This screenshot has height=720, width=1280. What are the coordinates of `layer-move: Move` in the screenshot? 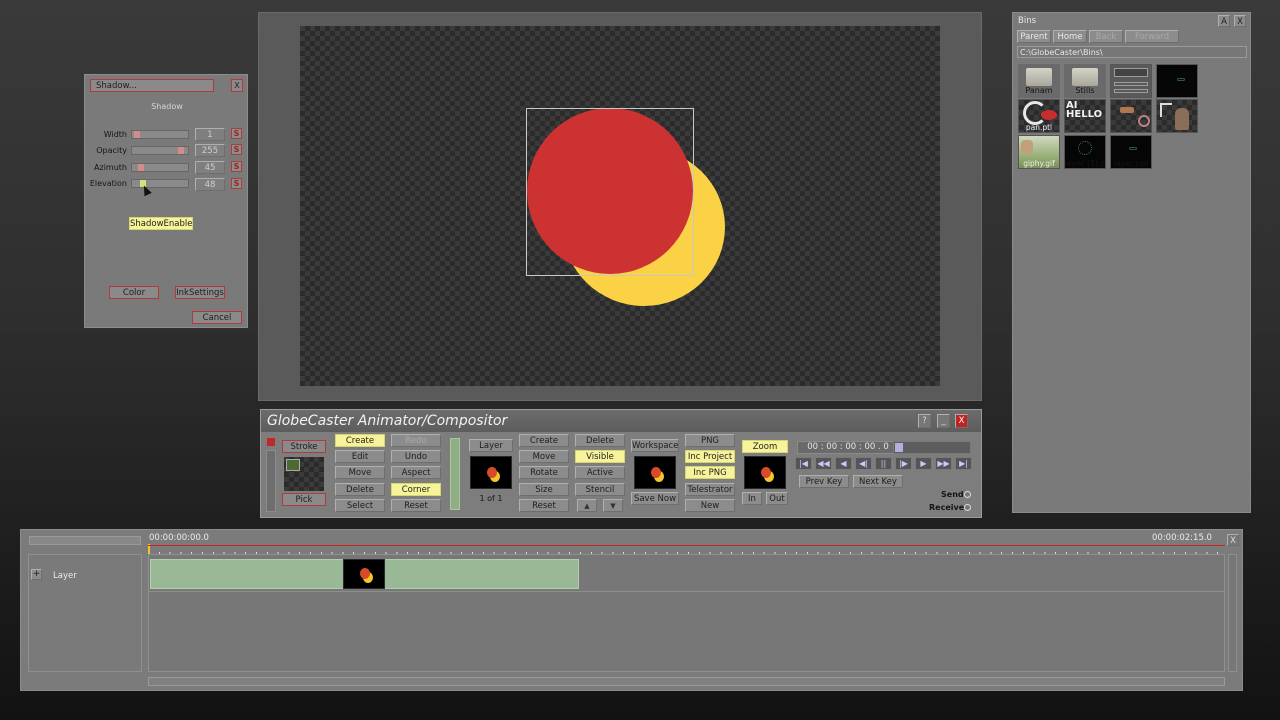 It's located at (544, 456).